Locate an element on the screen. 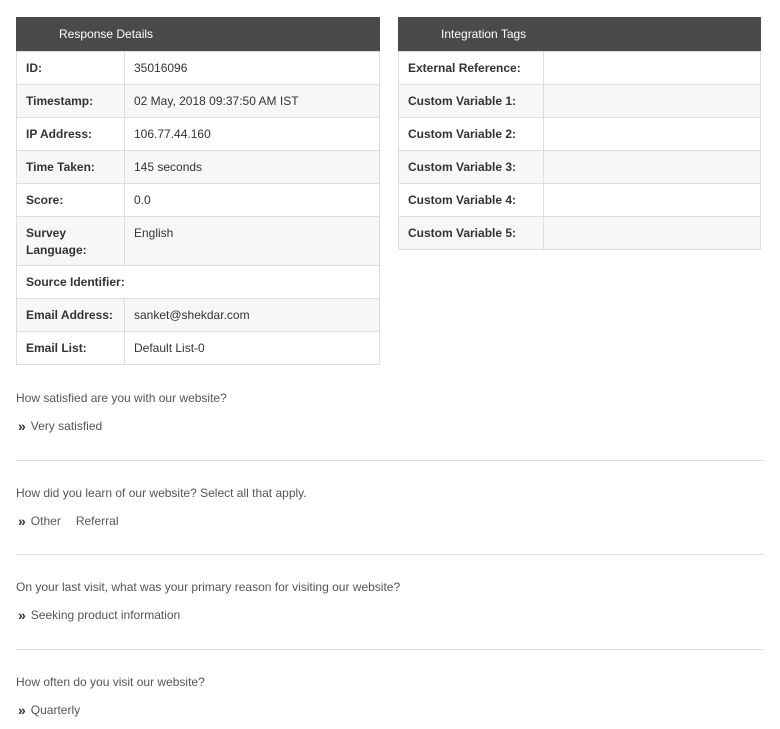  response-details-title: Response Details is located at coordinates (198, 34).